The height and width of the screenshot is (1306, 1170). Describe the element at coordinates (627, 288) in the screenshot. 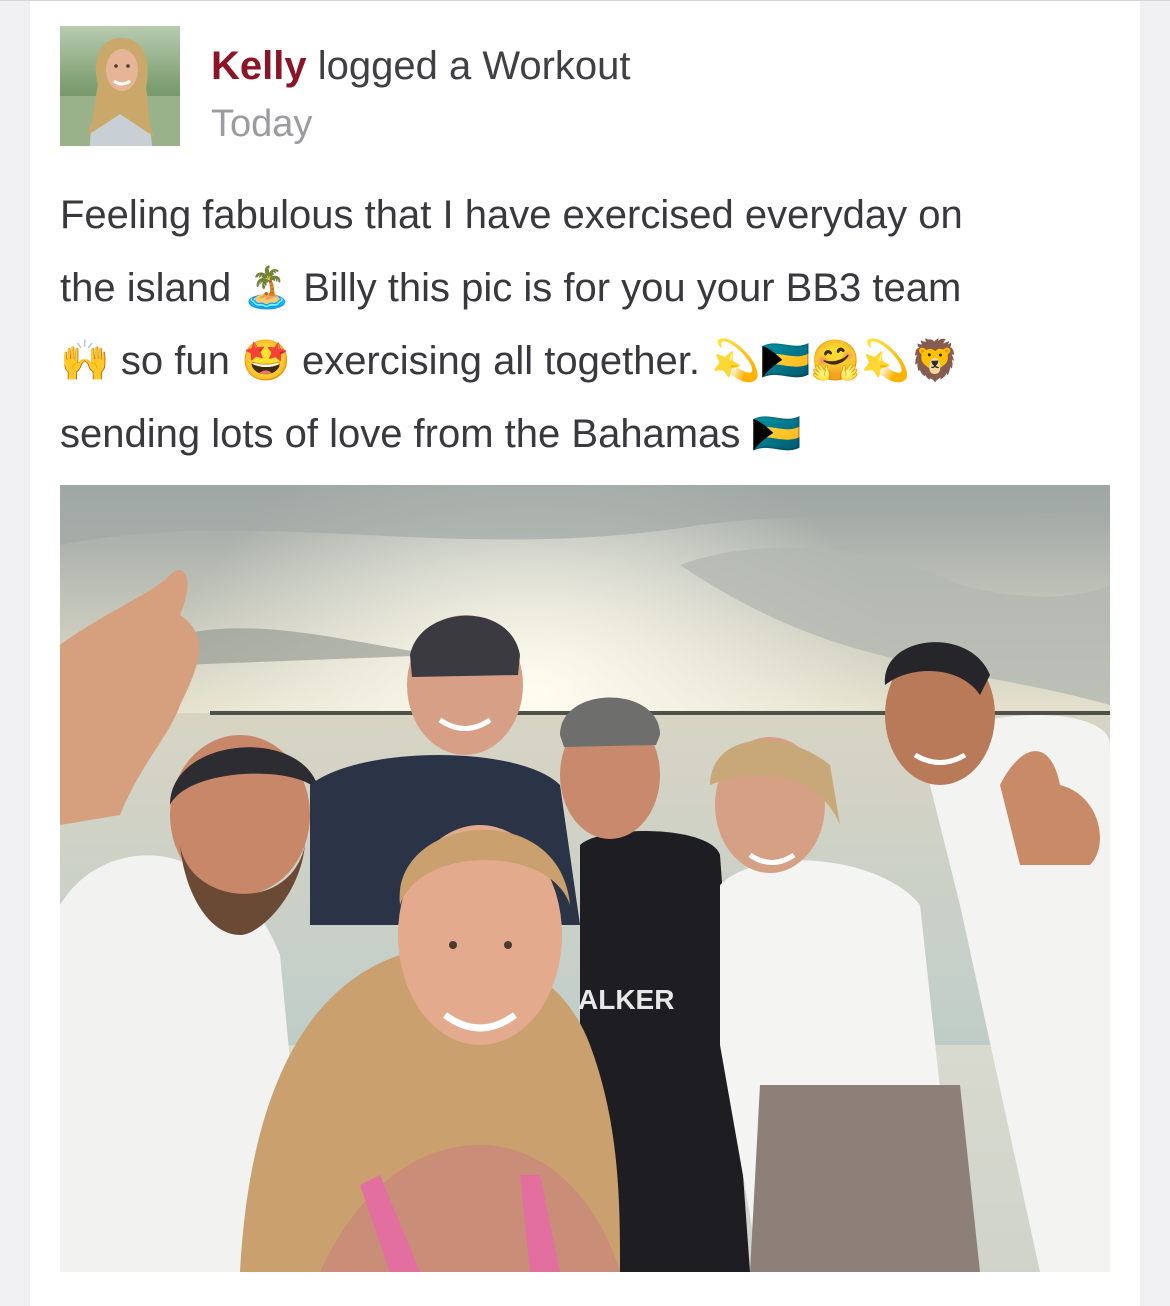

I see `post-body-text: Billy this pic is for you your BB3 team` at that location.